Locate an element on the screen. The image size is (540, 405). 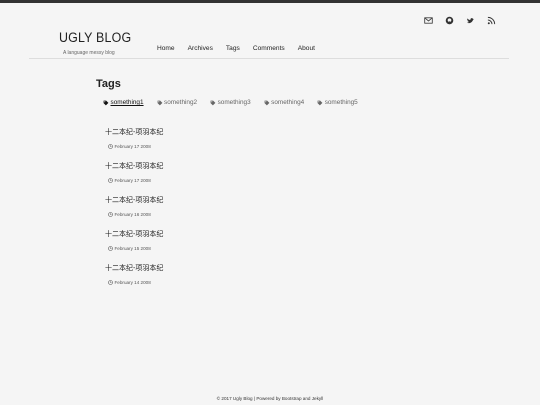
tag-something5: something5 is located at coordinates (337, 102).